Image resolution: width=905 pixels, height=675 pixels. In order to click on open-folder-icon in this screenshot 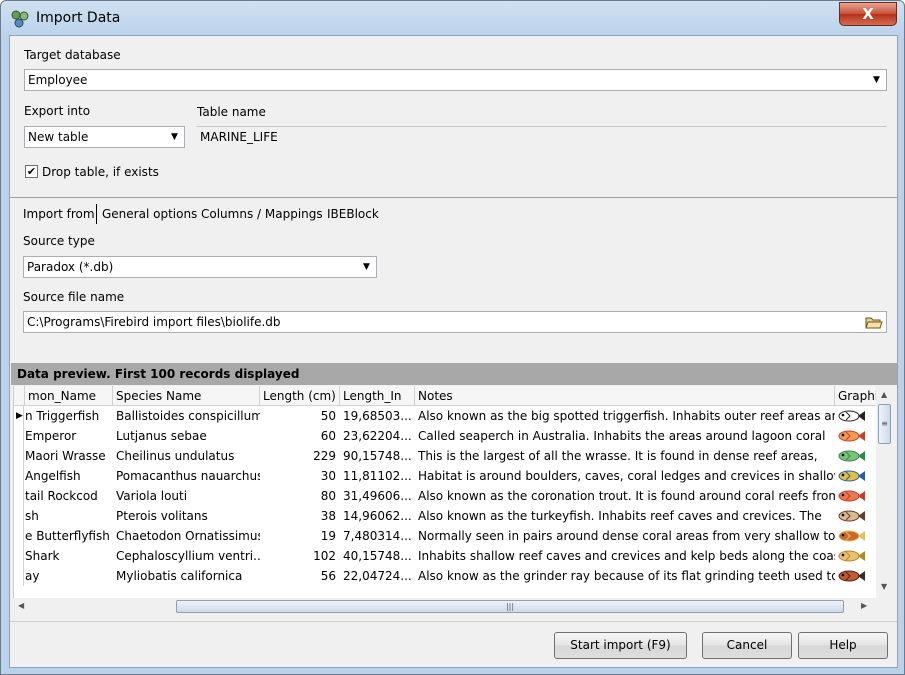, I will do `click(874, 322)`.